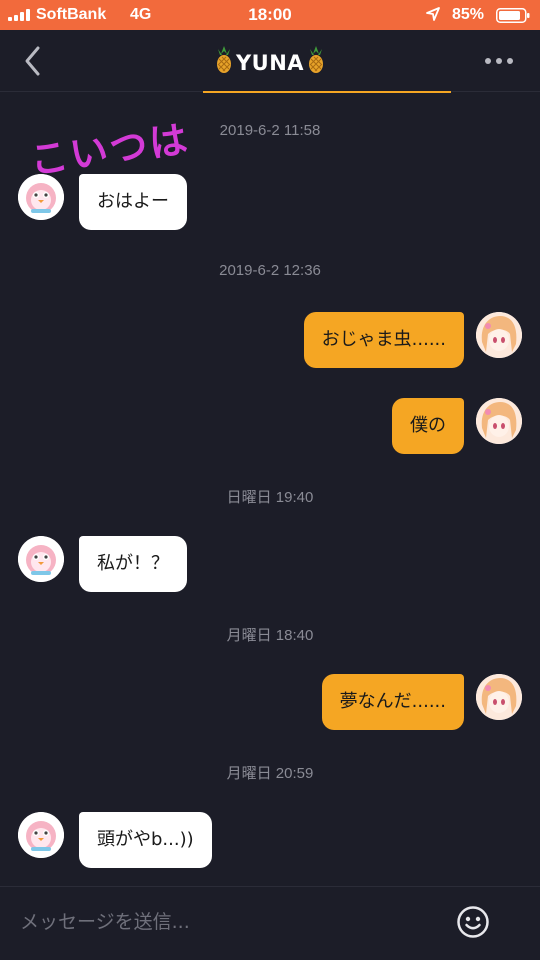 The image size is (540, 960). What do you see at coordinates (270, 497) in the screenshot?
I see `timestamp: 日曜日 19:40` at bounding box center [270, 497].